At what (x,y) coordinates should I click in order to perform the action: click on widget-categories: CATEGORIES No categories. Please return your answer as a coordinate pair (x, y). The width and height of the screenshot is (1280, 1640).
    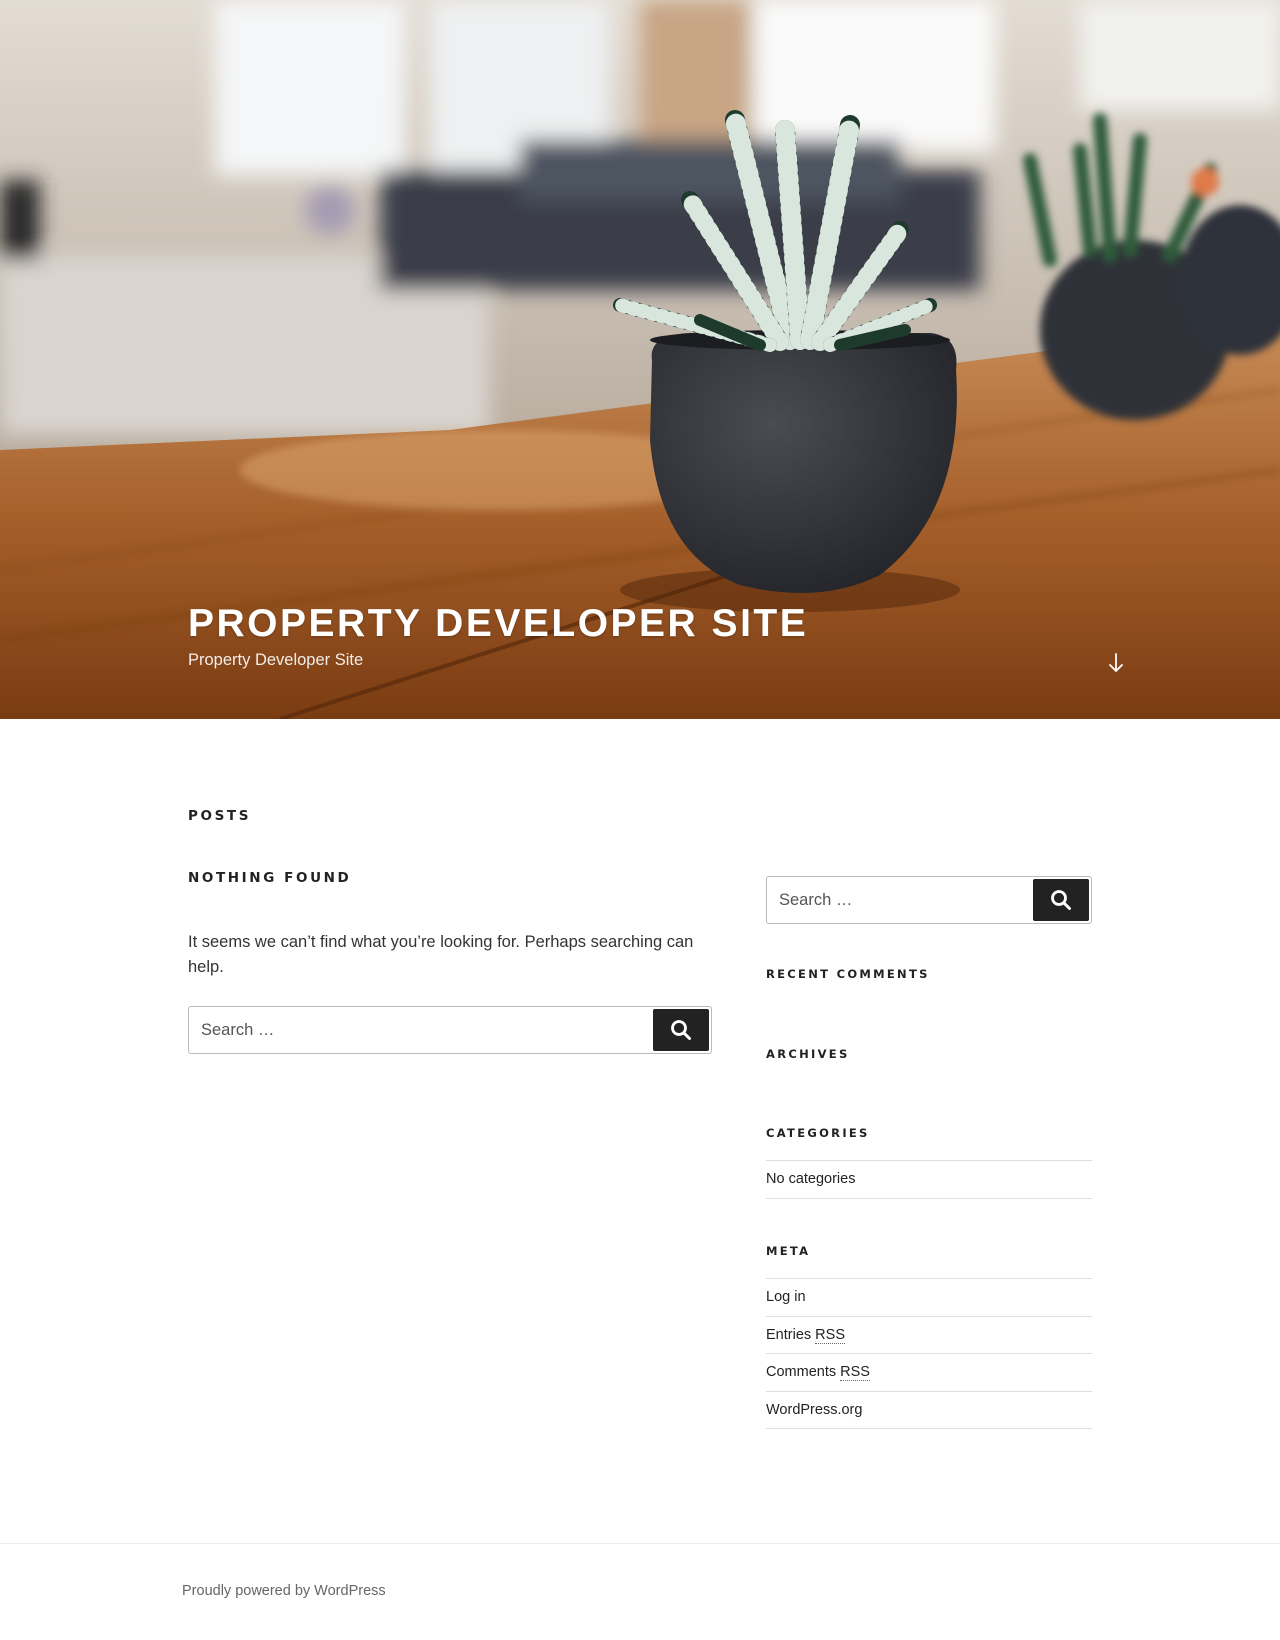
    Looking at the image, I should click on (929, 1162).